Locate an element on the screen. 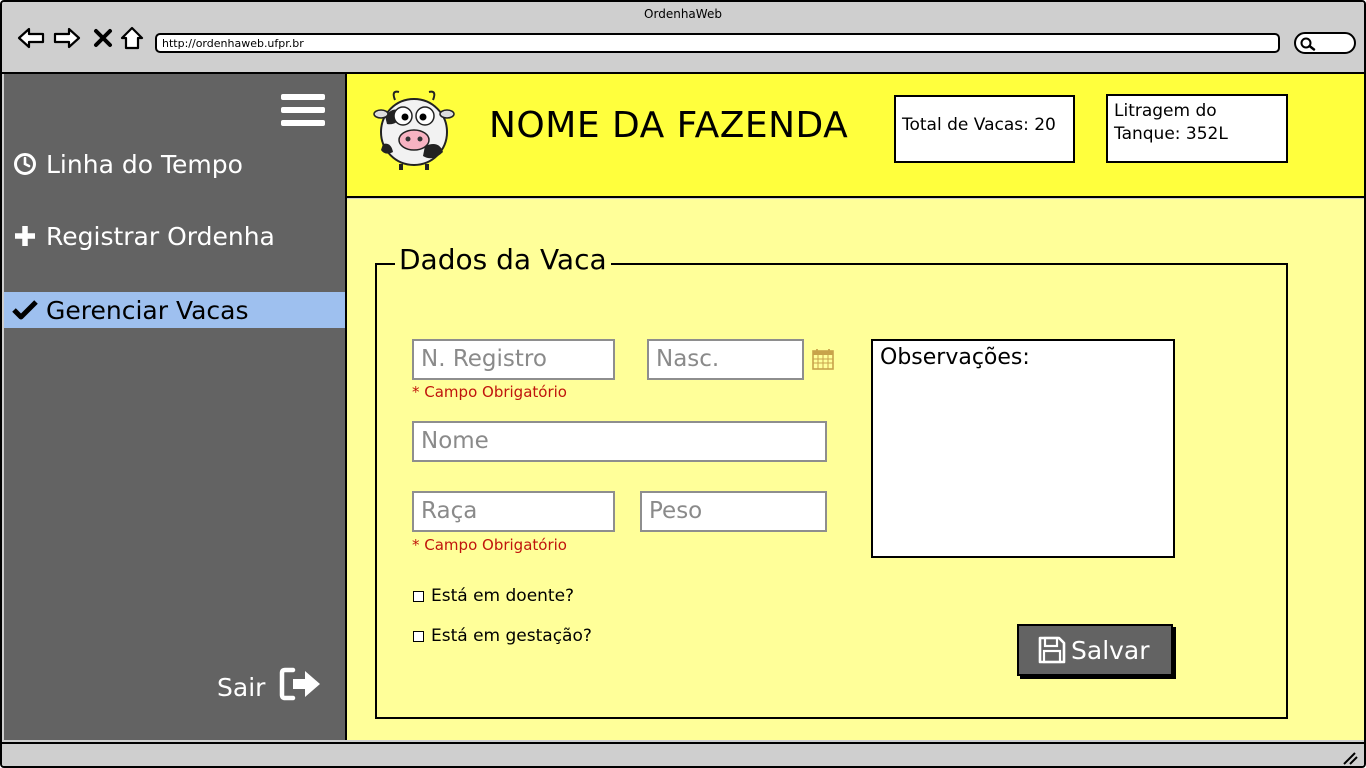  raca-input: Raça is located at coordinates (513, 511).